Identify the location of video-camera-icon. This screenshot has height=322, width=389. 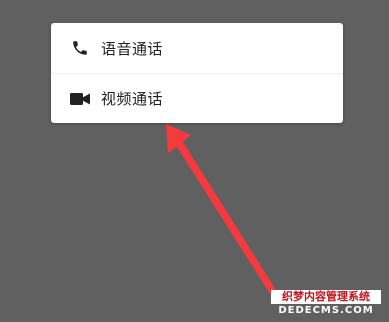
(80, 99).